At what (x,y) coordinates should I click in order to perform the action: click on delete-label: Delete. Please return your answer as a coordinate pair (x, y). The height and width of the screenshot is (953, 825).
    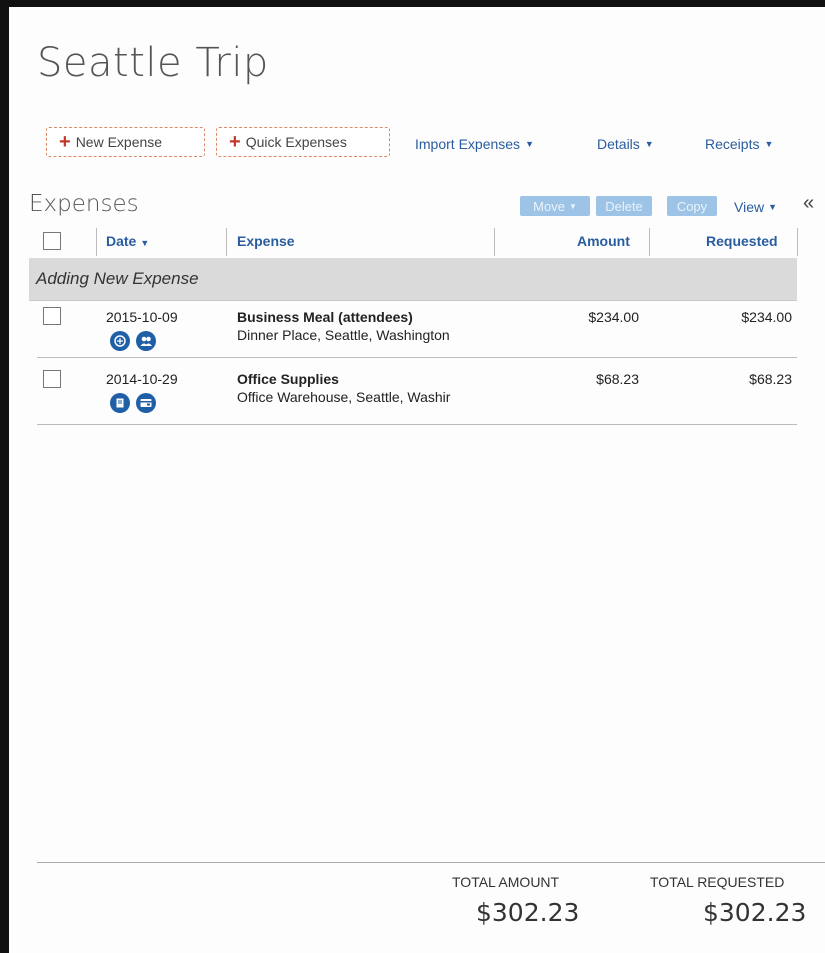
    Looking at the image, I should click on (624, 206).